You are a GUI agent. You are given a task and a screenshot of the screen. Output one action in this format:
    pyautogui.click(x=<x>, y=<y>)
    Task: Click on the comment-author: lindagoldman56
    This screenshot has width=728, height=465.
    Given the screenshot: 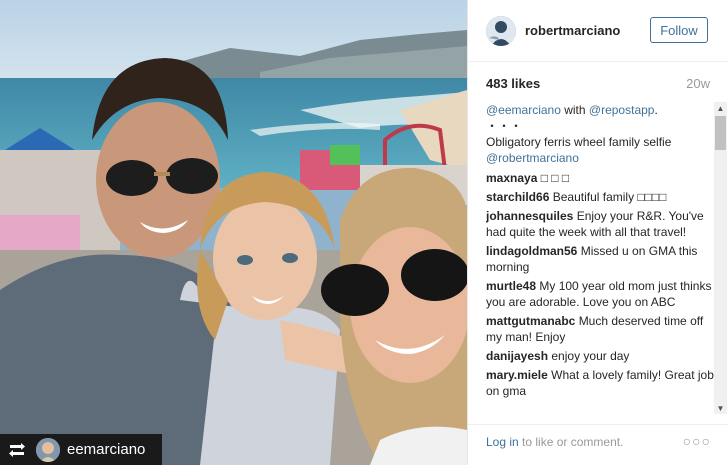 What is the action you would take?
    pyautogui.click(x=531, y=251)
    